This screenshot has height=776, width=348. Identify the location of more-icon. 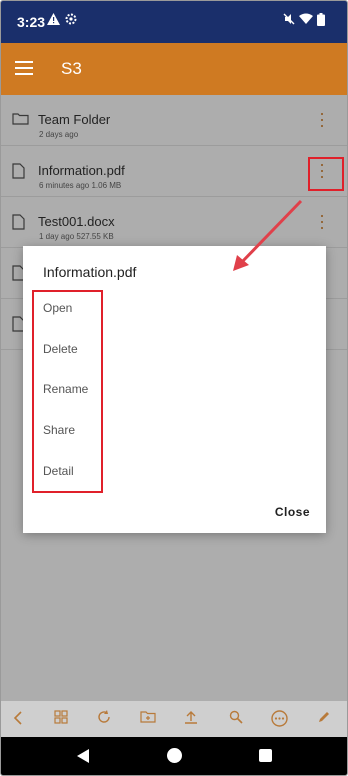
(279, 718).